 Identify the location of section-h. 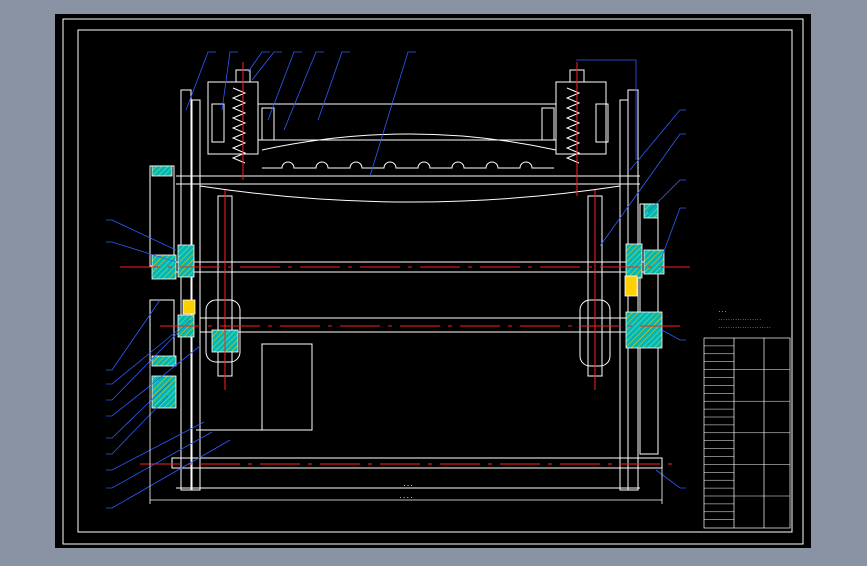
(634, 261).